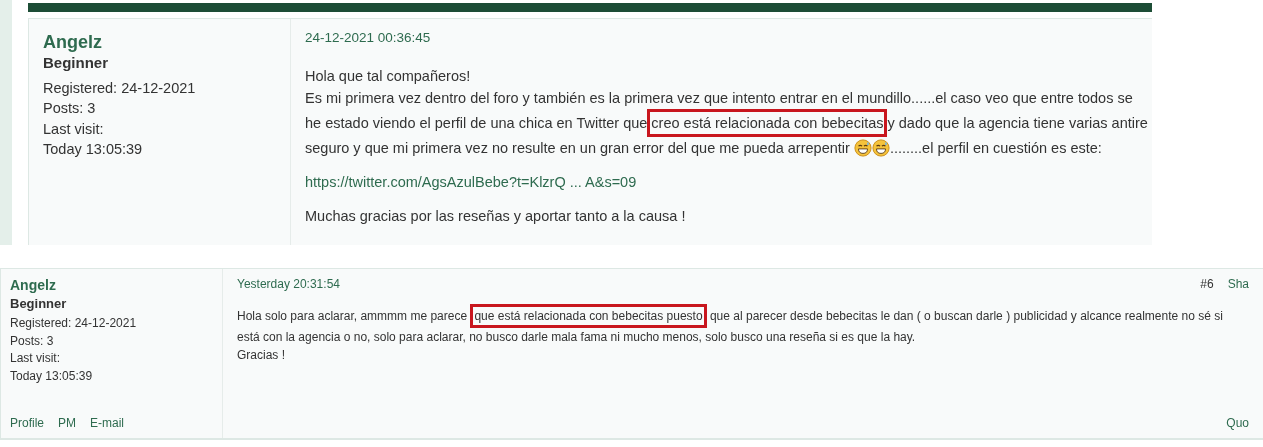  What do you see at coordinates (995, 148) in the screenshot?
I see `post-text: ........el perfil en cuestión es este:` at bounding box center [995, 148].